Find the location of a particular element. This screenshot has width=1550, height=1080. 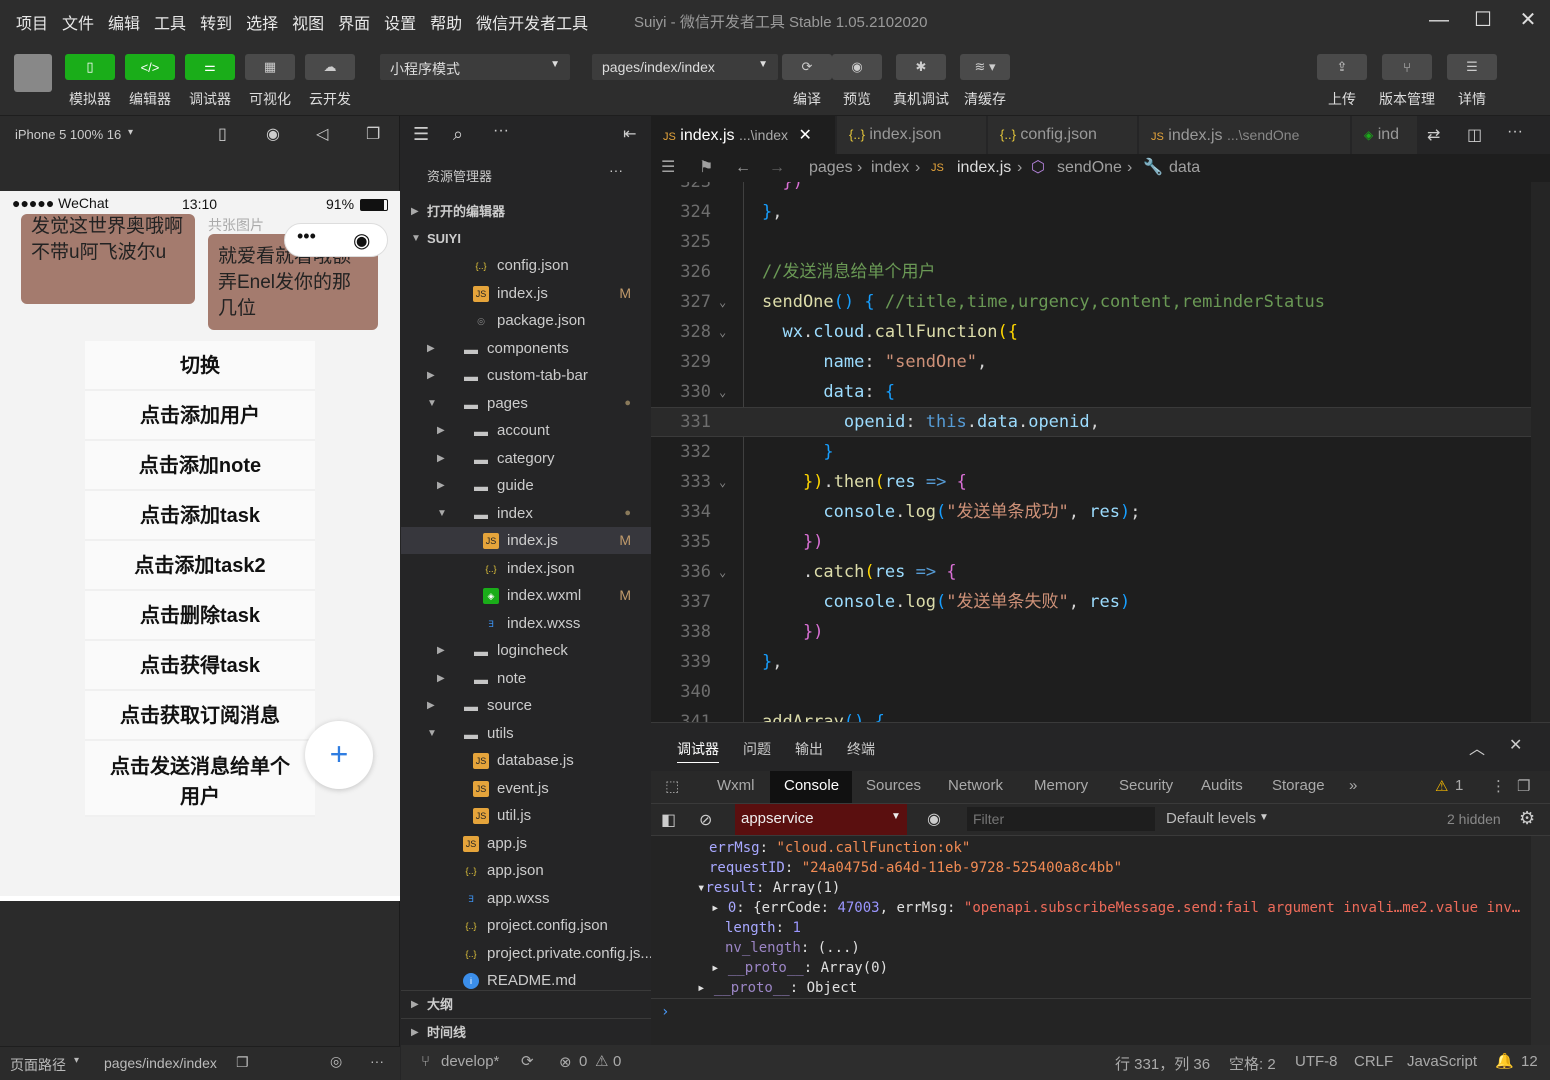

tree-item: ▶ ▬ custom-tab-bar is located at coordinates (526, 375).